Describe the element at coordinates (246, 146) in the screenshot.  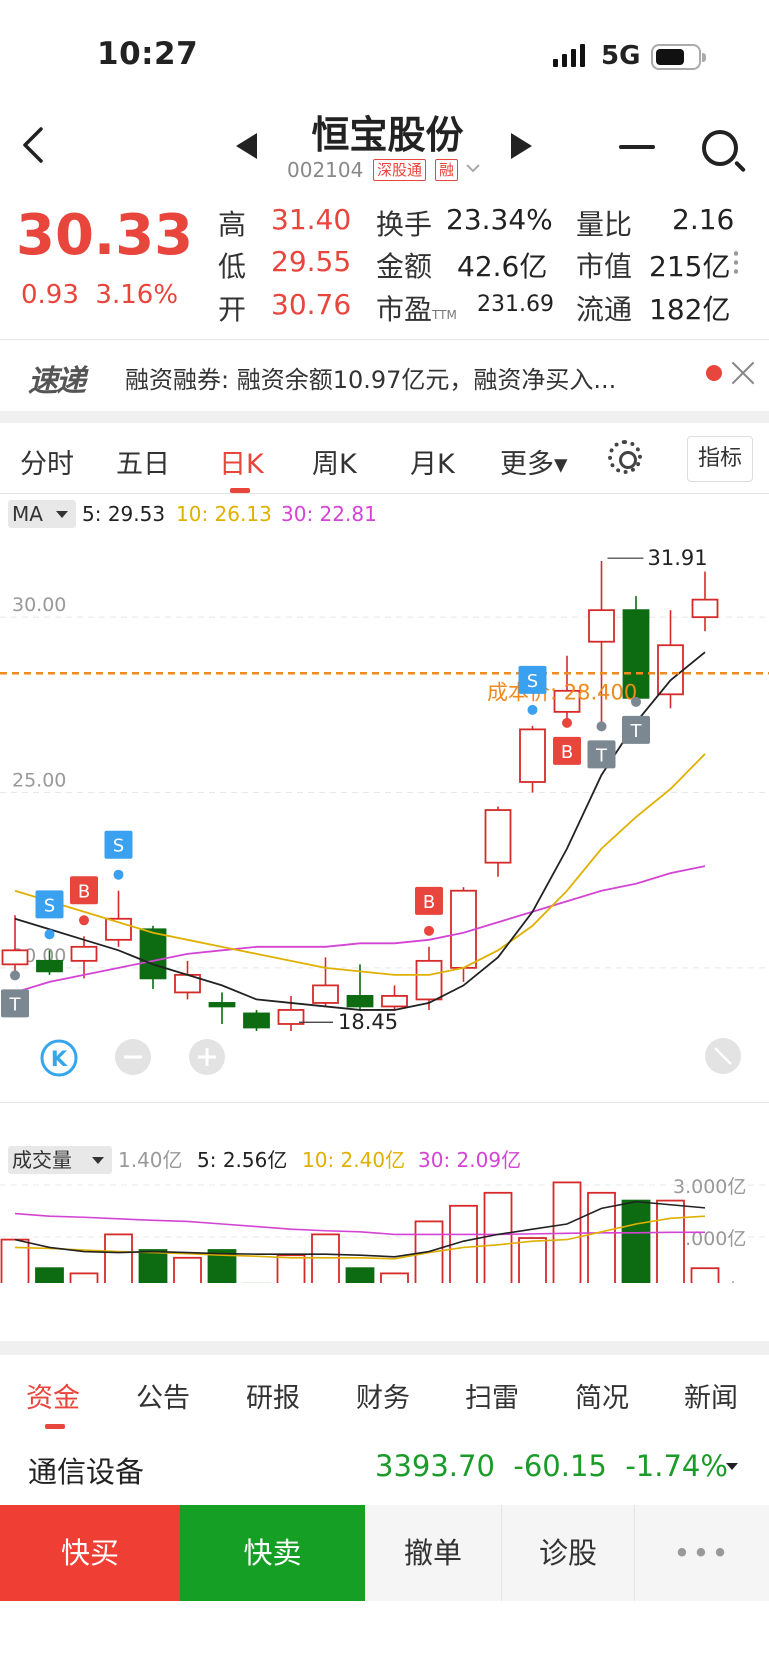
I see `prev-stock-arrow-icon` at that location.